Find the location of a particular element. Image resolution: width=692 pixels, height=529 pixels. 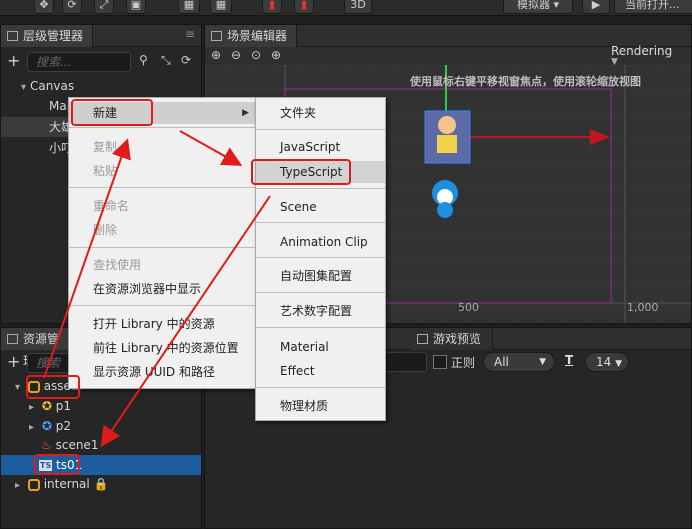

arrow-typescript-to-ts01 is located at coordinates (185, 321).